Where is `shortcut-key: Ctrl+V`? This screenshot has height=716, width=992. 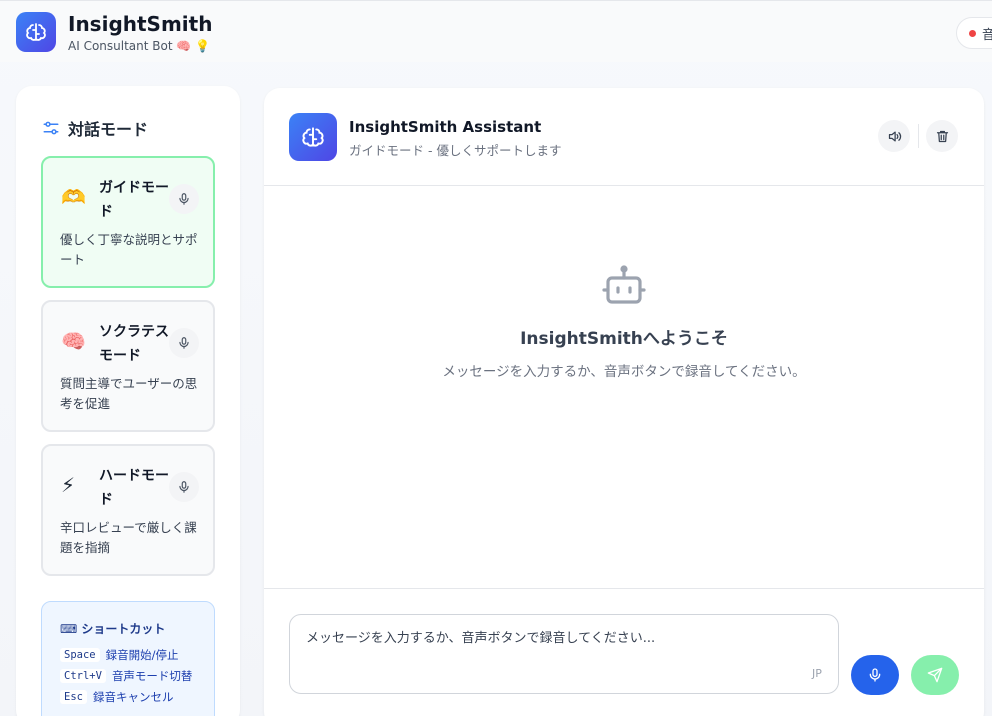 shortcut-key: Ctrl+V is located at coordinates (83, 676).